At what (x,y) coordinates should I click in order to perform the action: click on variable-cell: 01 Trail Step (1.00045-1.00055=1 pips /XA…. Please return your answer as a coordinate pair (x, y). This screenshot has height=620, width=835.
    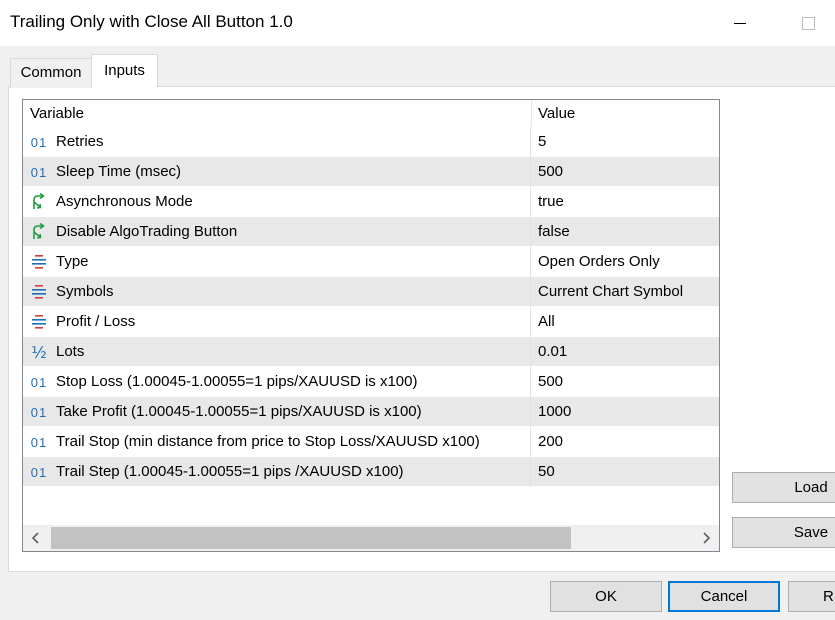
    Looking at the image, I should click on (277, 472).